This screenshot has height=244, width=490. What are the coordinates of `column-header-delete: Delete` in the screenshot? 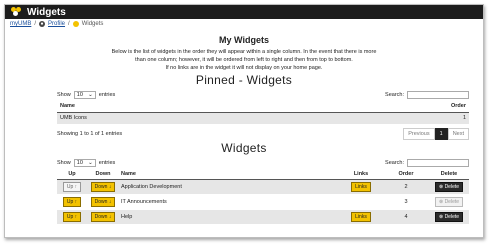 It's located at (449, 174).